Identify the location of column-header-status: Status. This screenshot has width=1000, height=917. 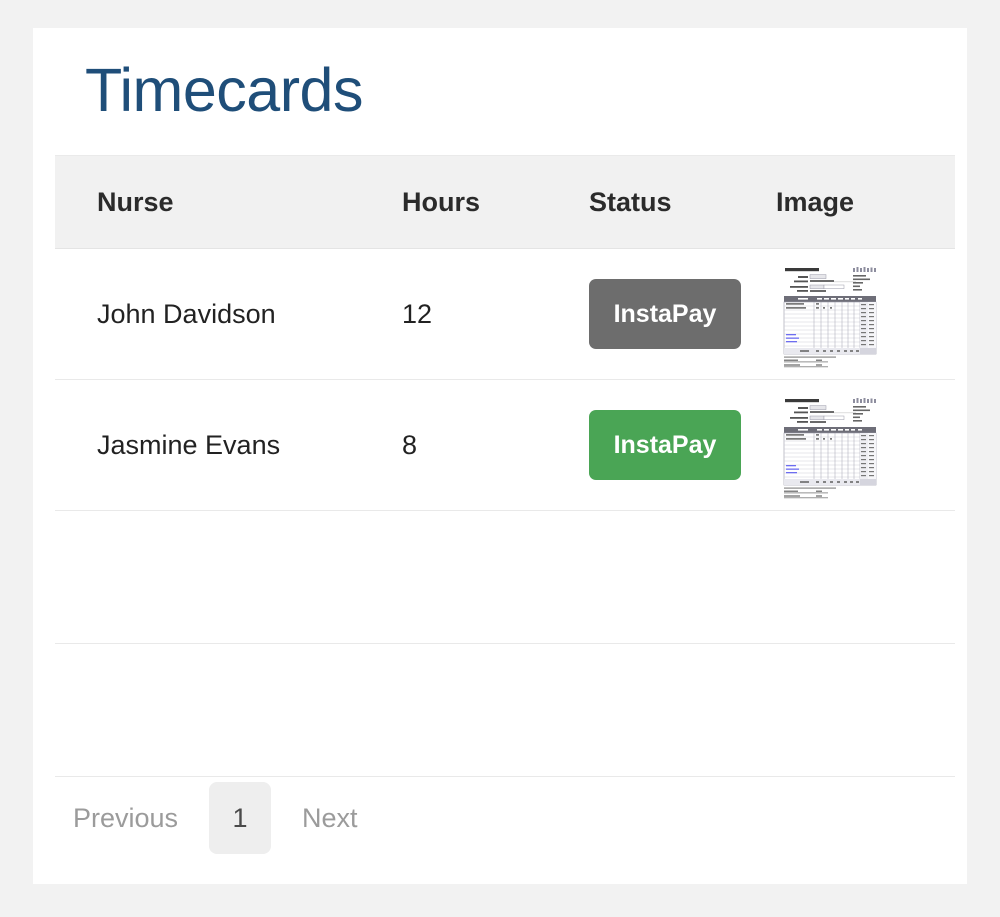
(640, 202).